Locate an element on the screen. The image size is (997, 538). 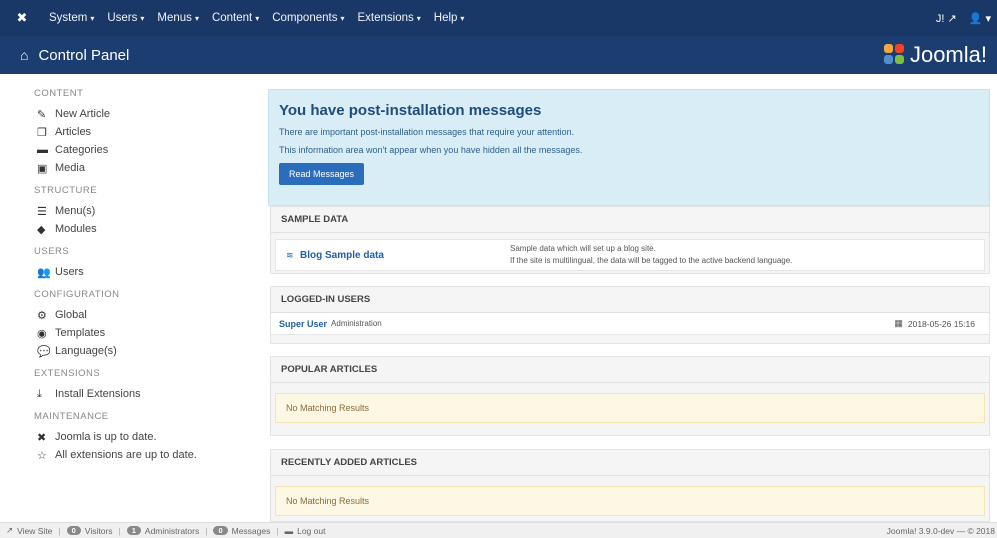
section-heading: EXTENSIONS is located at coordinates (67, 373).